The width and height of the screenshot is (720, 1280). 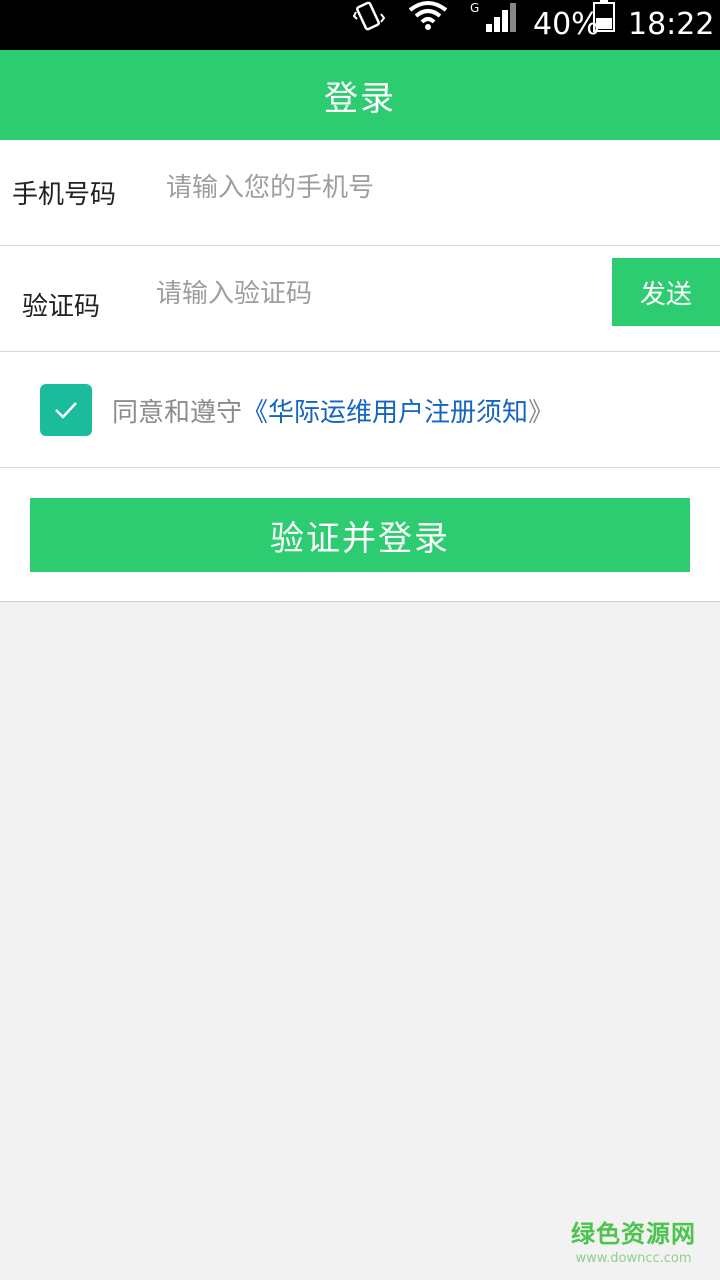 I want to click on send-code-button: 发送, so click(x=666, y=292).